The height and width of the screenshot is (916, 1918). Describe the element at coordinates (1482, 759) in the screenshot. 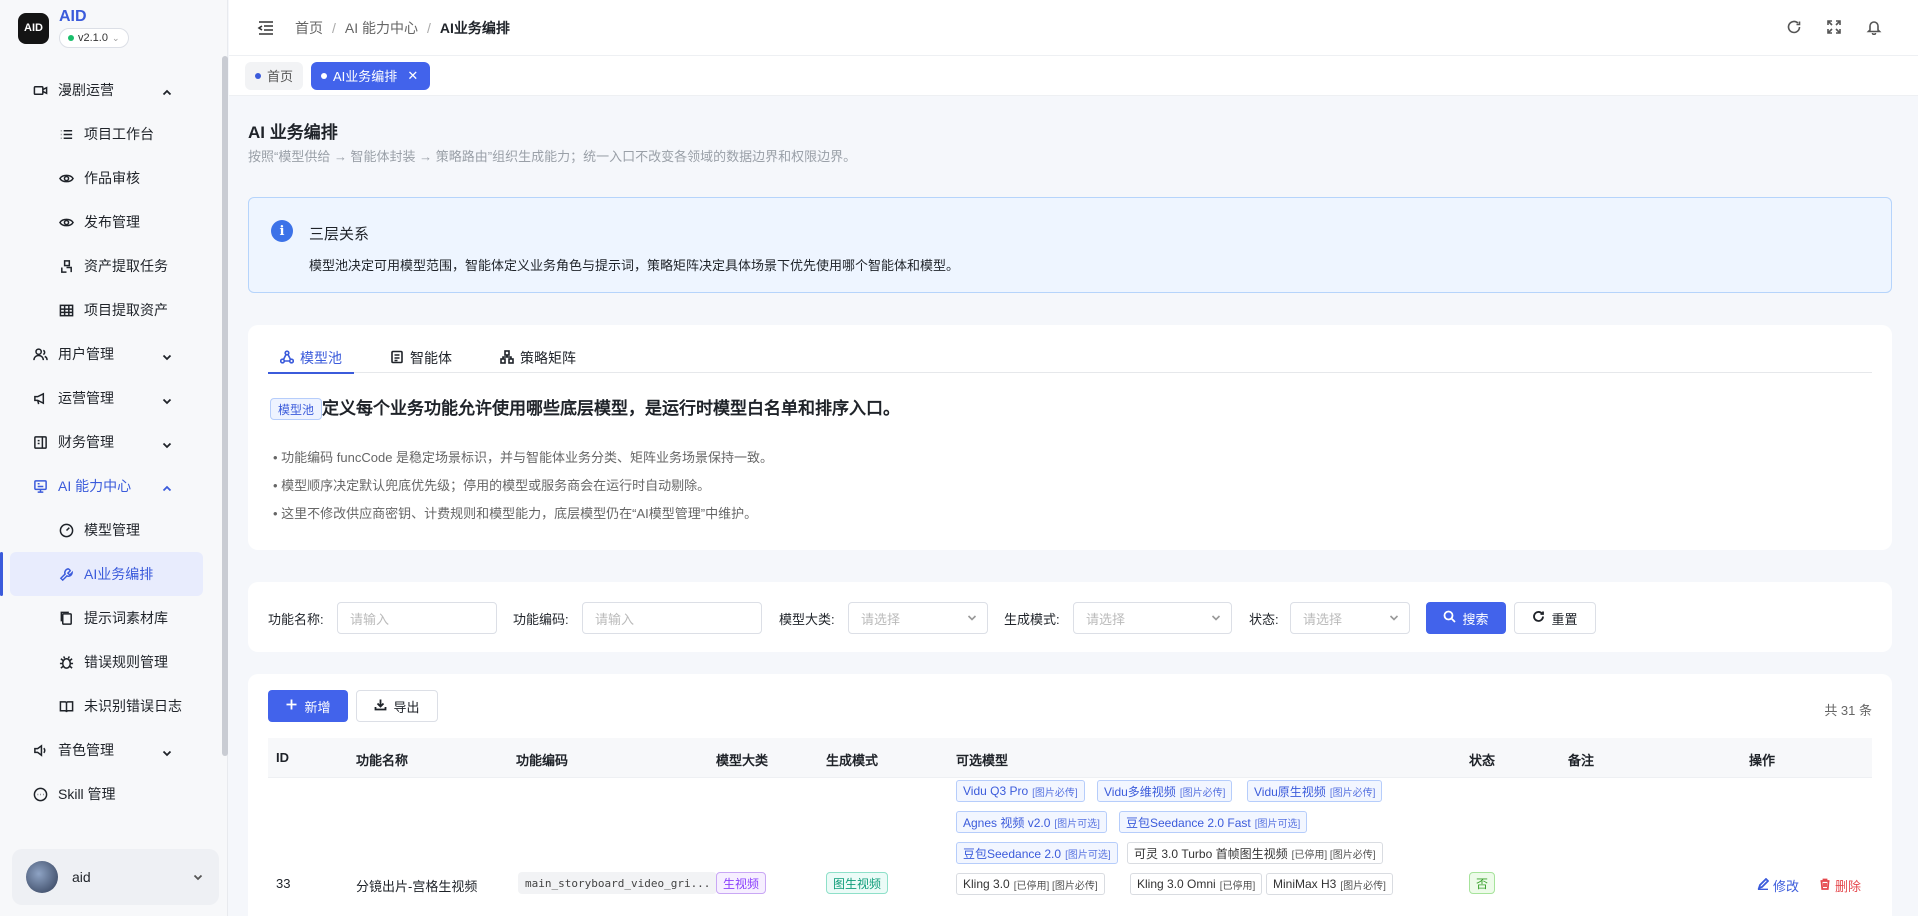

I see `column-header-status: 状态` at that location.